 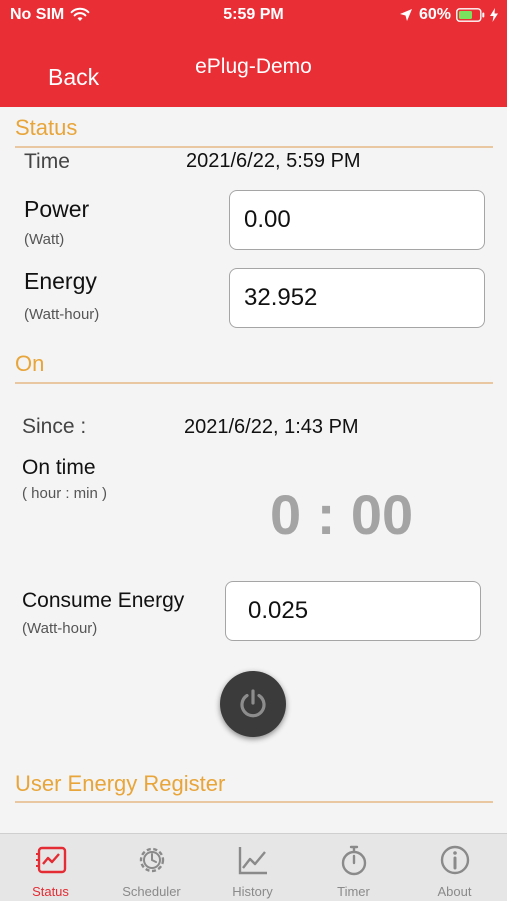 What do you see at coordinates (252, 891) in the screenshot?
I see `tab-history-label: History` at bounding box center [252, 891].